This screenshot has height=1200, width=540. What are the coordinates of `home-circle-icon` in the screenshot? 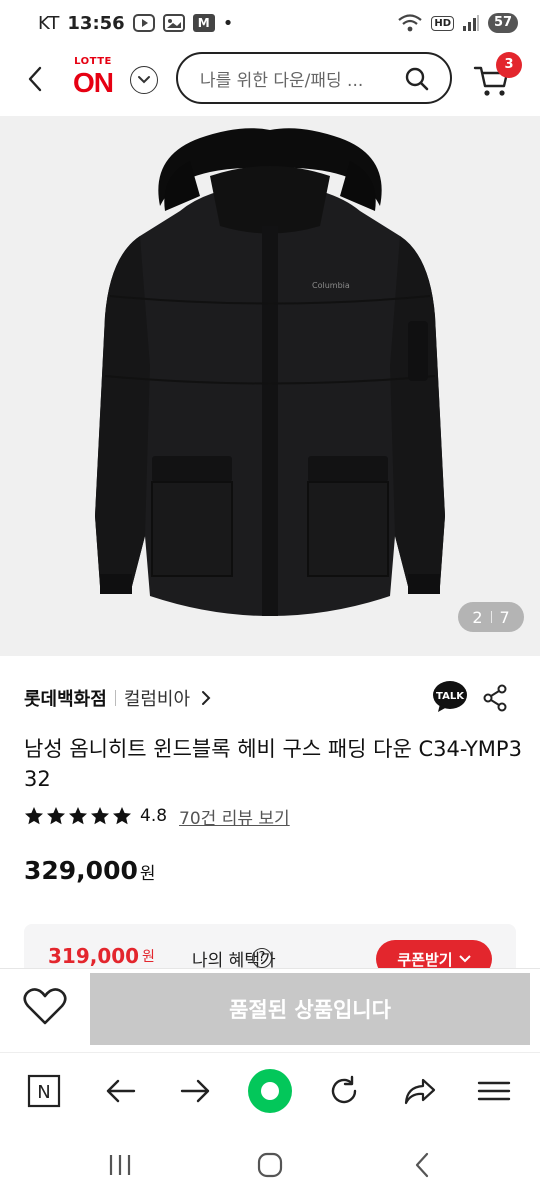 It's located at (270, 1165).